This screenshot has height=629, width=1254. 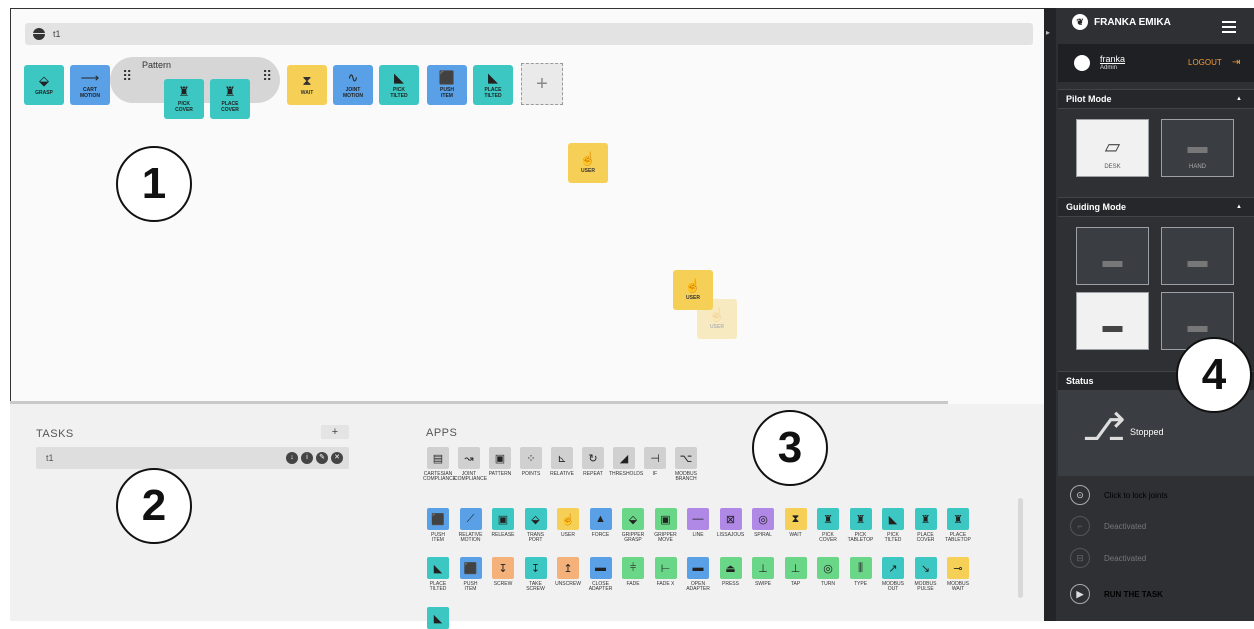 I want to click on app-icon: ▬, so click(x=600, y=568).